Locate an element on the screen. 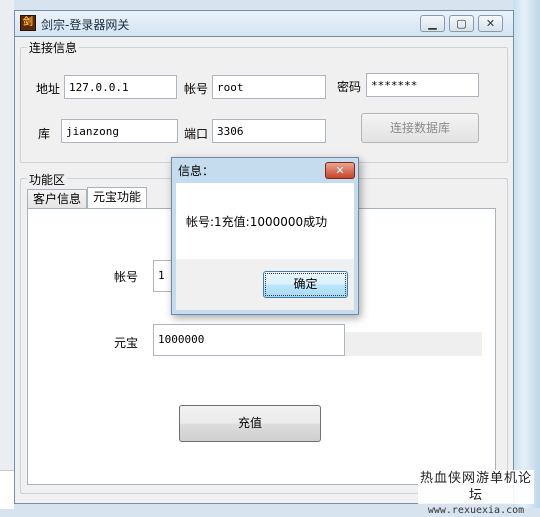  database-field: jianzong is located at coordinates (119, 131).